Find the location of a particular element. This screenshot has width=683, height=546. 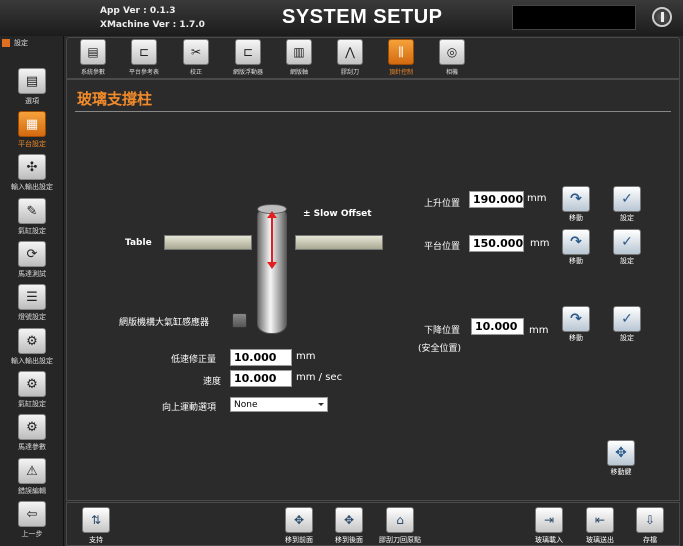

sensor-label: 網版機構大氣缸感應器 is located at coordinates (164, 323).